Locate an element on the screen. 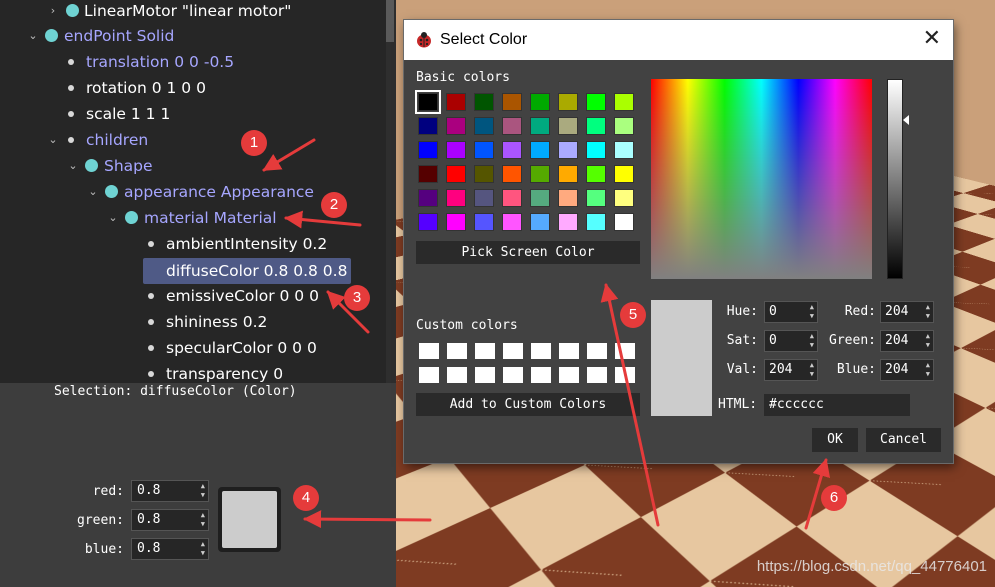  chevron-right-icon: › is located at coordinates (53, 12).